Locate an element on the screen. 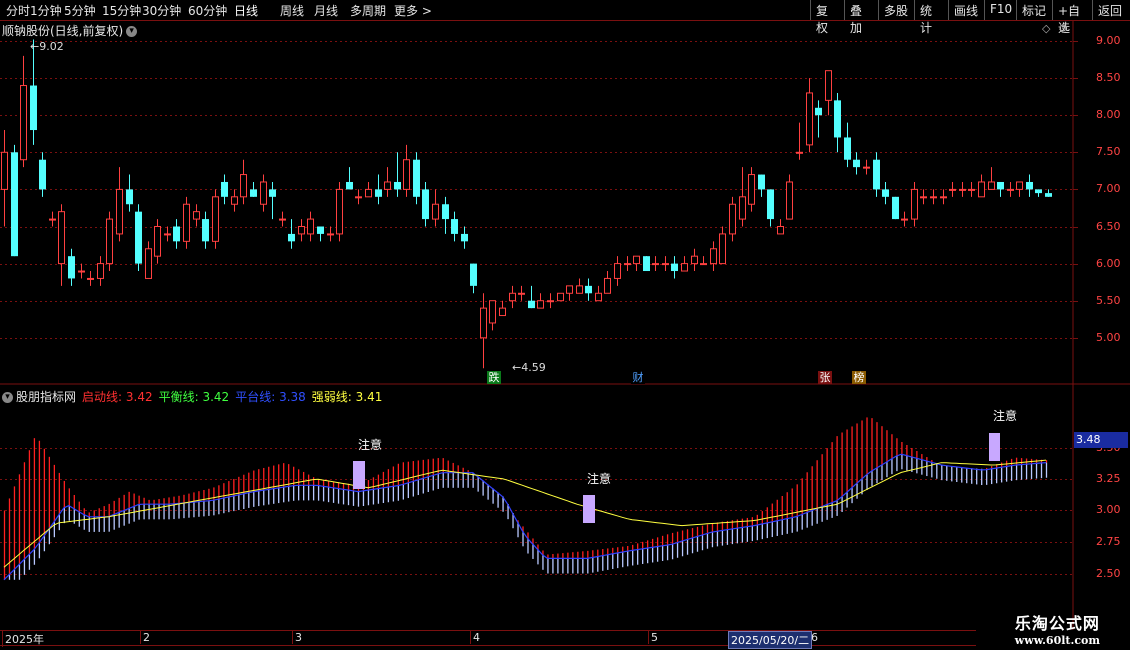 This screenshot has height=650, width=1130. indicator-item: 平台线: 3.38 is located at coordinates (270, 397).